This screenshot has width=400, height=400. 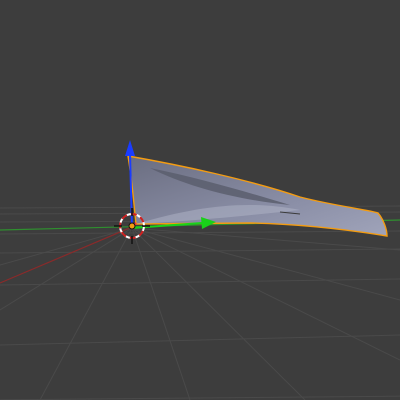 What do you see at coordinates (66, 255) in the screenshot?
I see `x-axis-line` at bounding box center [66, 255].